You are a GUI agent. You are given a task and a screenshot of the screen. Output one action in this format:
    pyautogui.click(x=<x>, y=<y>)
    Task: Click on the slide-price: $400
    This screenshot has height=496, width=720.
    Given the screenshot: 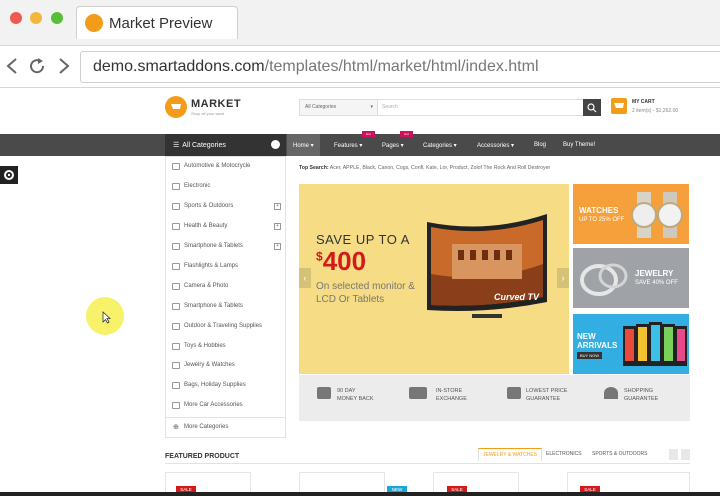 What is the action you would take?
    pyautogui.click(x=341, y=261)
    